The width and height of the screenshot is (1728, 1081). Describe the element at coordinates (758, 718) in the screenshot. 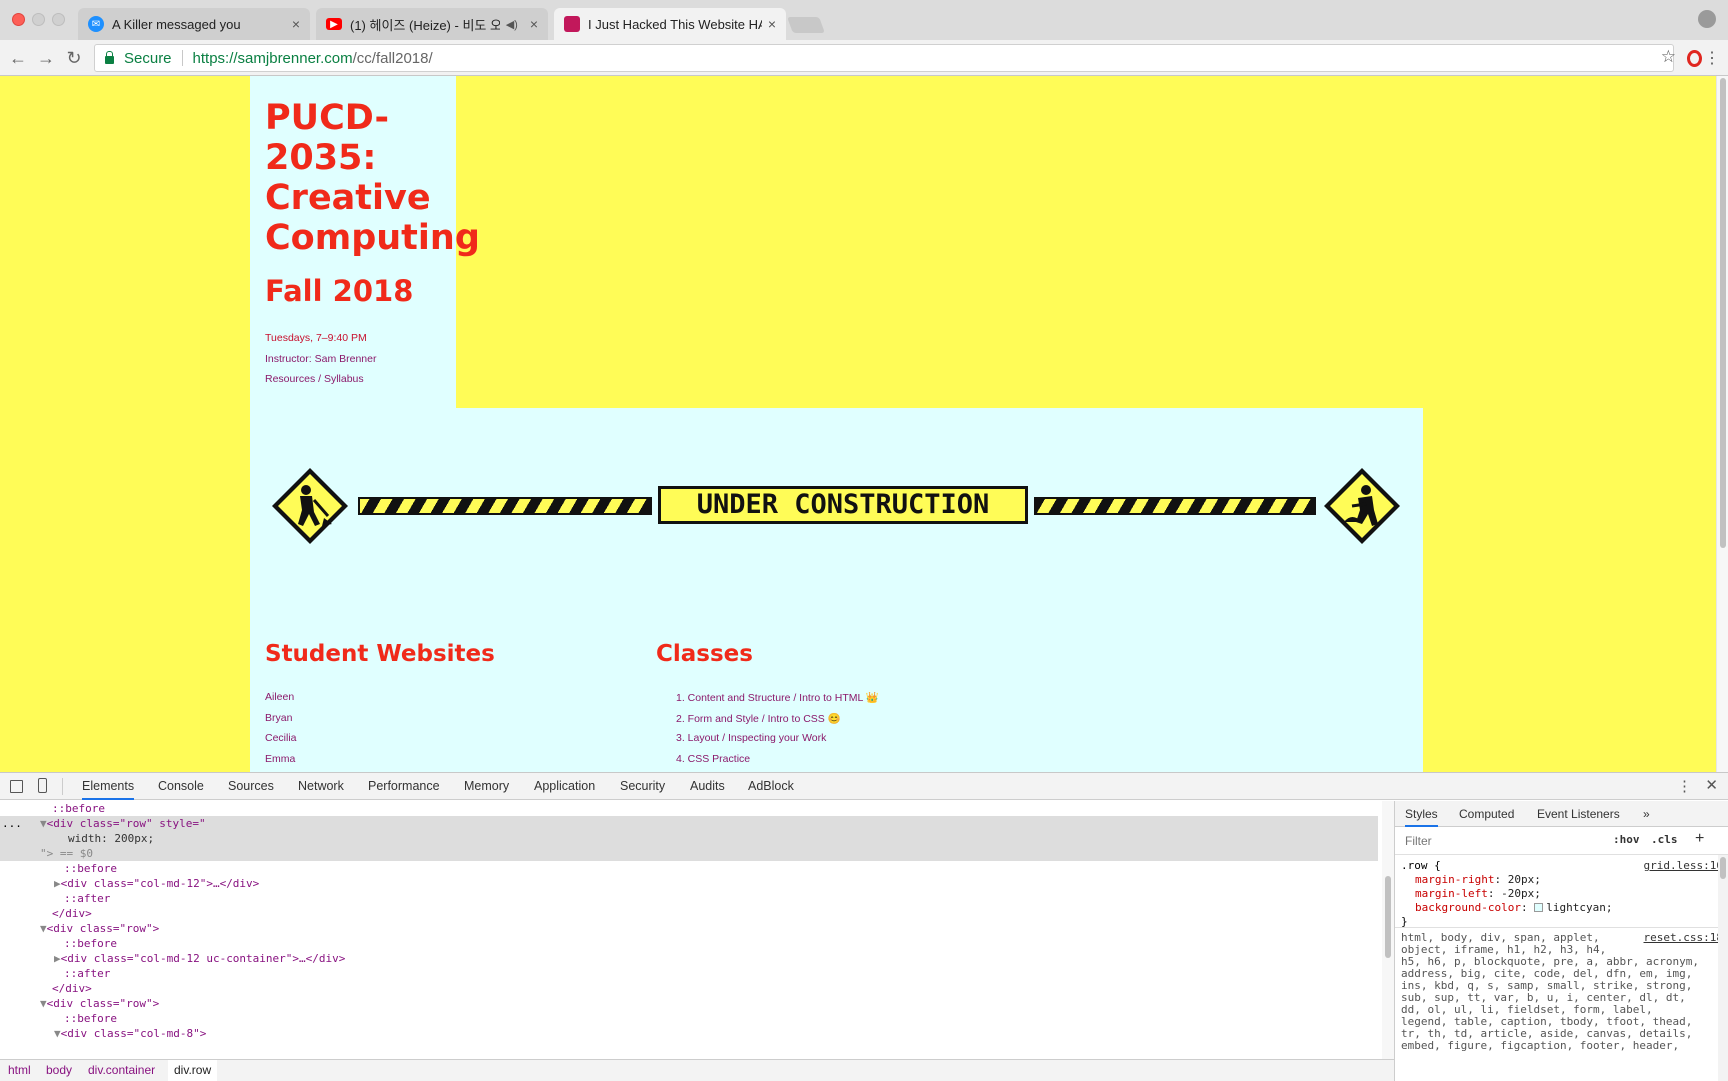

I see `class-link: 2. Form and Style / Intro to CSS 😊` at that location.